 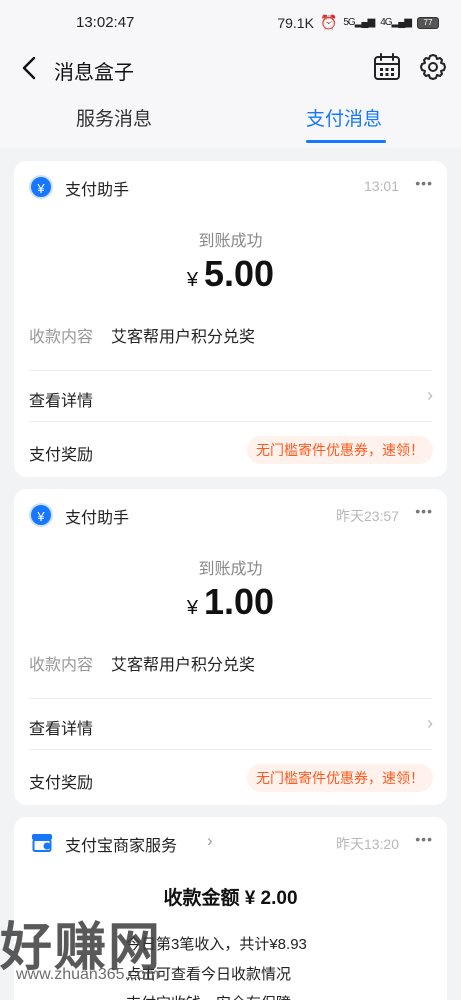 What do you see at coordinates (367, 844) in the screenshot?
I see `card-time: 昨天13:20` at bounding box center [367, 844].